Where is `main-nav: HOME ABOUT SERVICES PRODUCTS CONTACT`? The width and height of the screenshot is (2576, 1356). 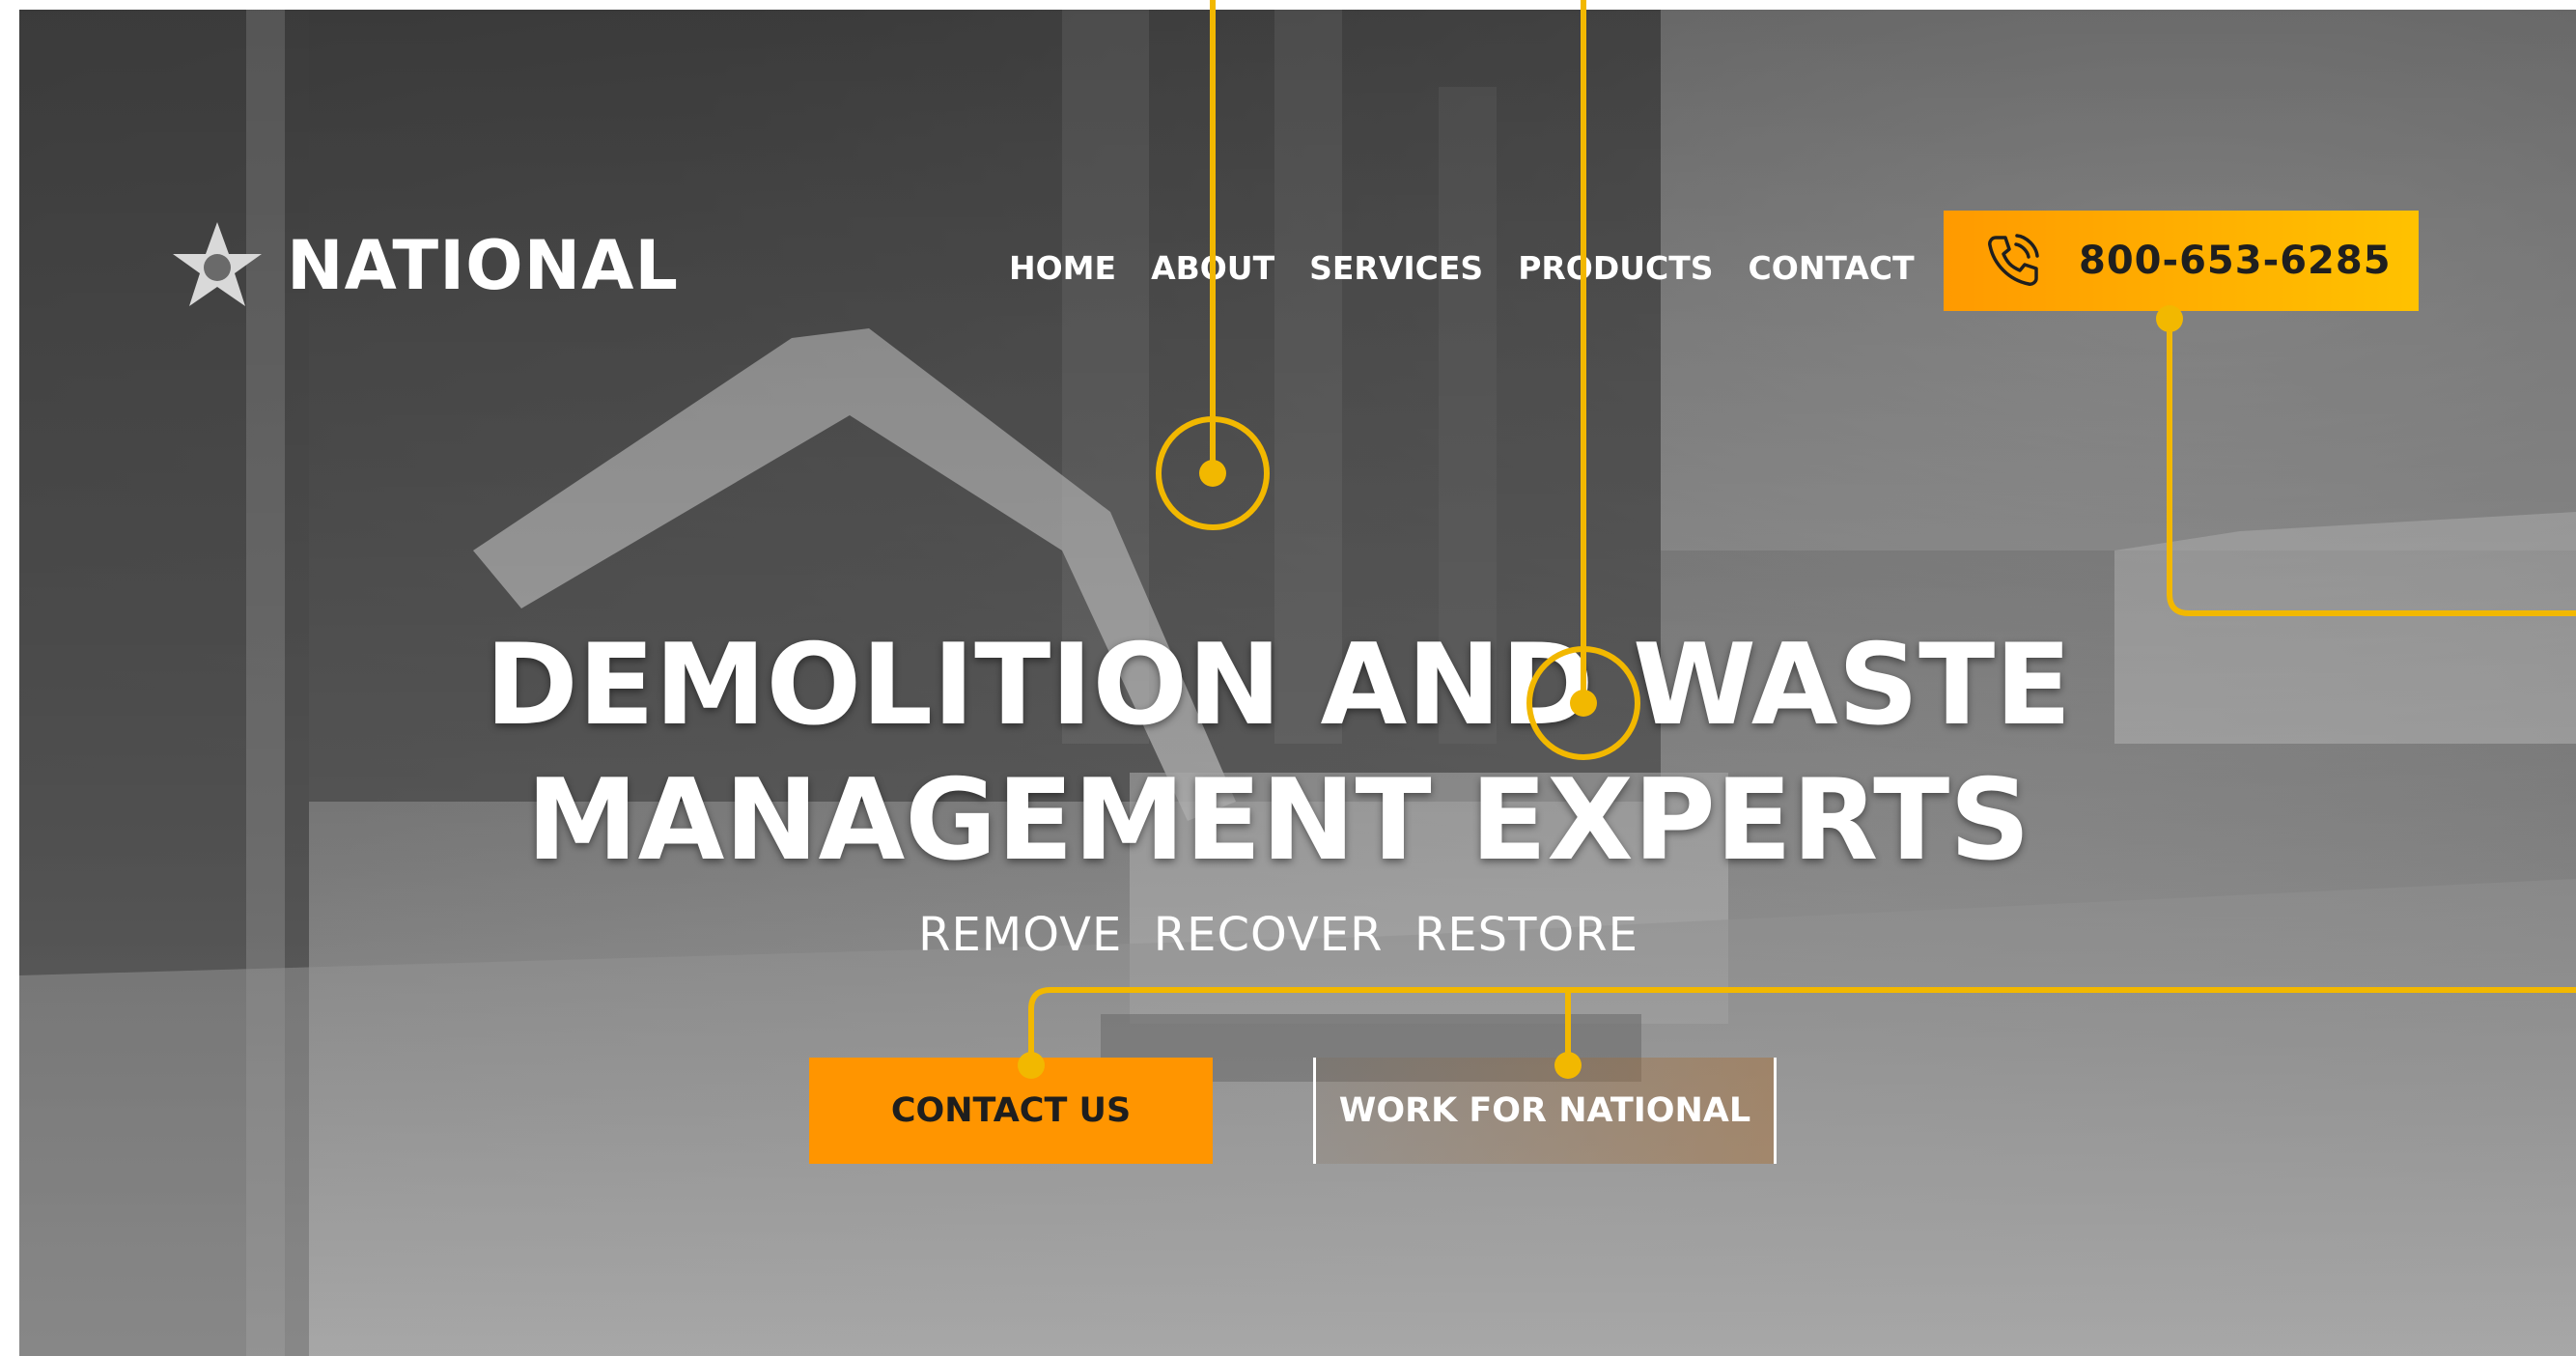
main-nav: HOME ABOUT SERVICES PRODUCTS CONTACT is located at coordinates (1462, 268).